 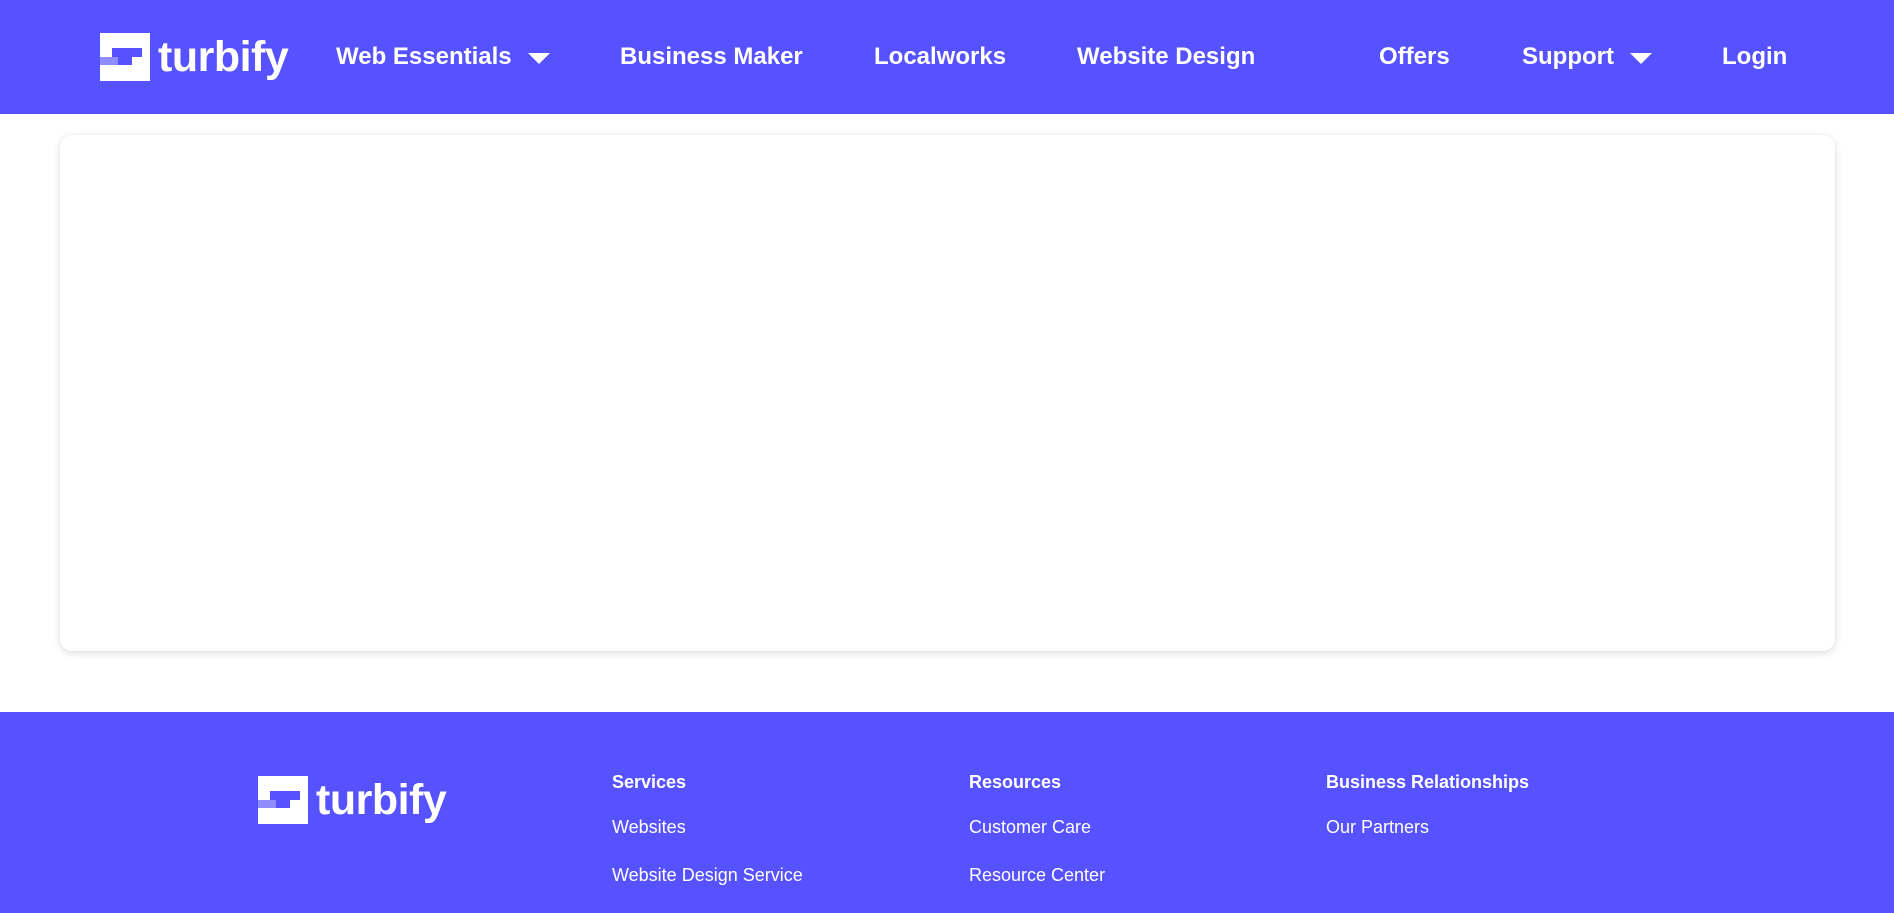 What do you see at coordinates (1015, 782) in the screenshot?
I see `footer-column-title: Resources` at bounding box center [1015, 782].